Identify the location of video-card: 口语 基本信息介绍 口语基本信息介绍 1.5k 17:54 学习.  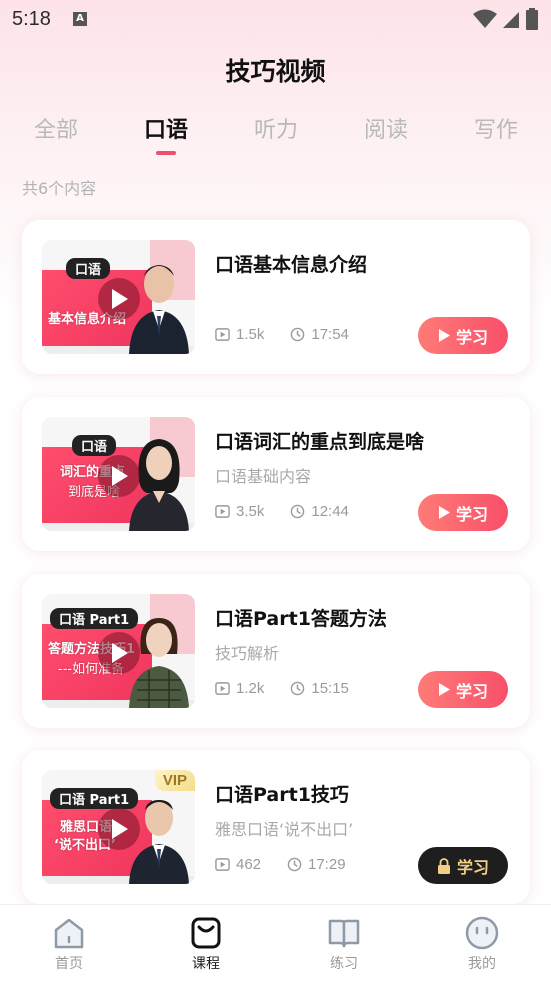
(276, 297).